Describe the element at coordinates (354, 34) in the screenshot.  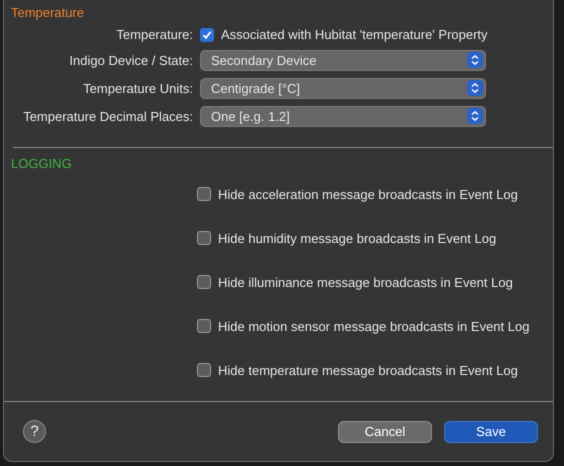
I see `checkbox-label: Associated with Hubitat 'temperature' Property` at that location.